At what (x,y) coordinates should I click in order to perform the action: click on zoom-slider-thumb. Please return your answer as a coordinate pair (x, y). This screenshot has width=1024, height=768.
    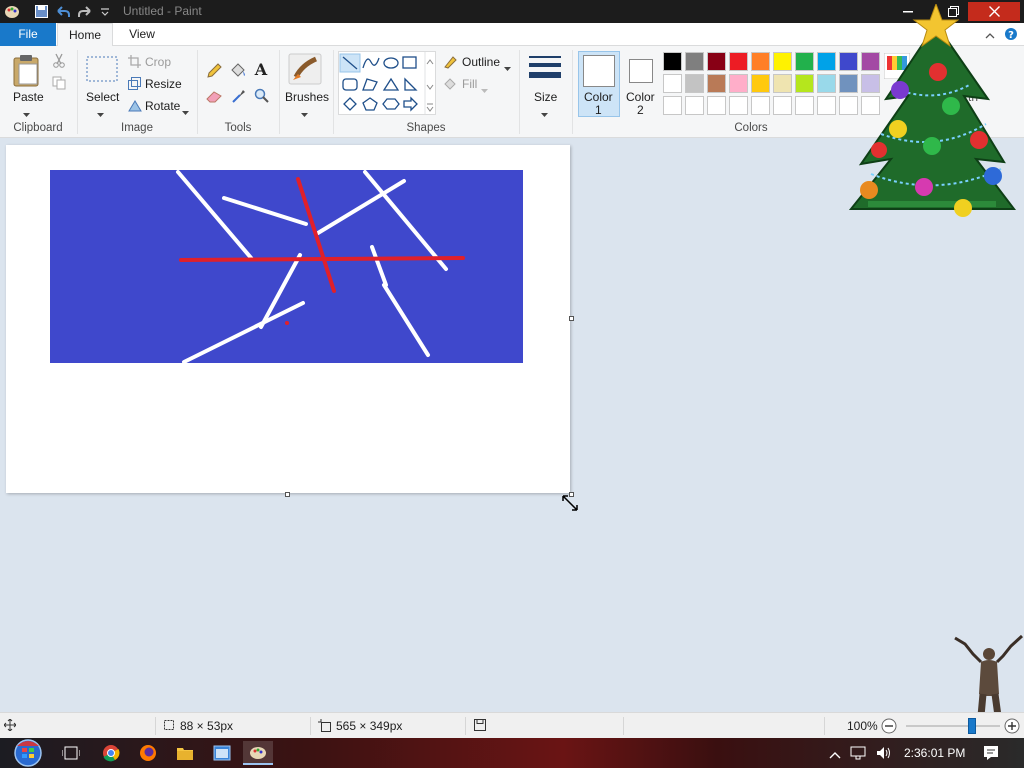
    Looking at the image, I should click on (972, 726).